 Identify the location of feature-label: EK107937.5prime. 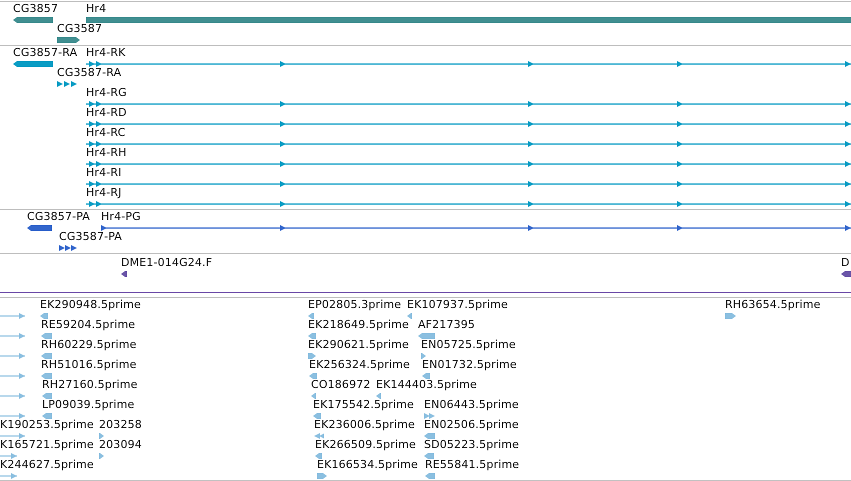
(457, 305).